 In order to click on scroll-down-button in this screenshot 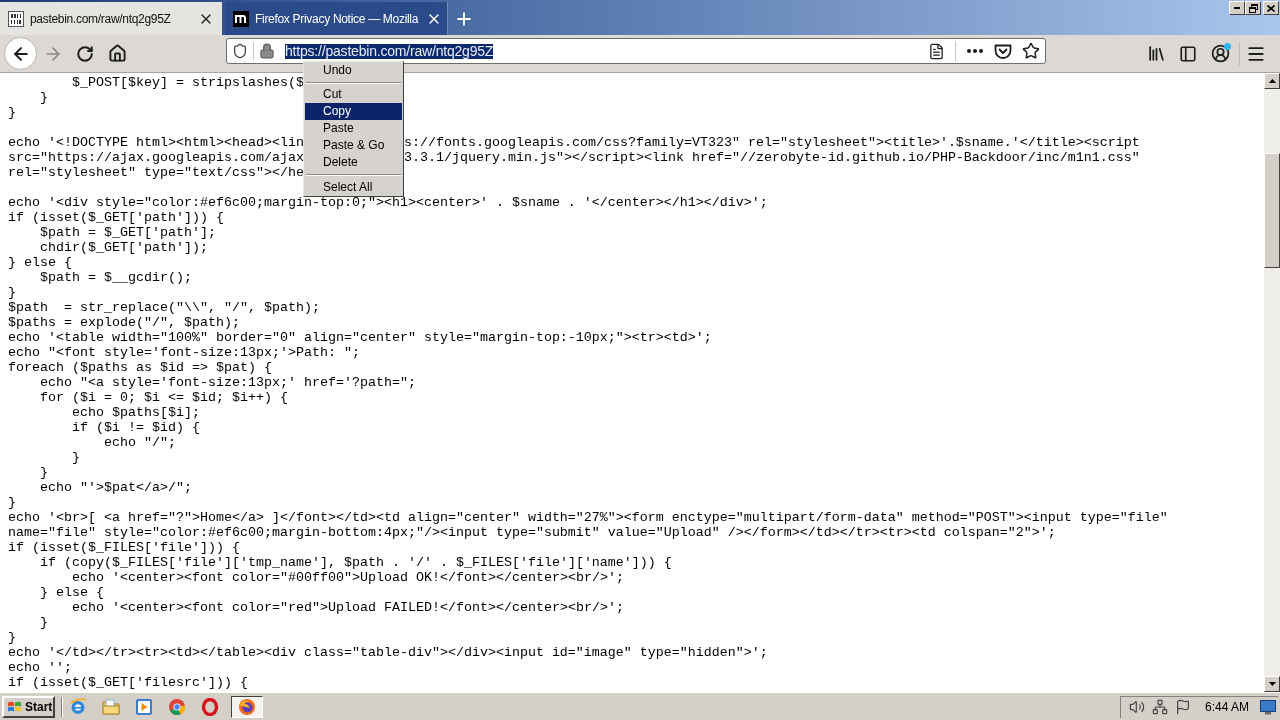, I will do `click(1272, 684)`.